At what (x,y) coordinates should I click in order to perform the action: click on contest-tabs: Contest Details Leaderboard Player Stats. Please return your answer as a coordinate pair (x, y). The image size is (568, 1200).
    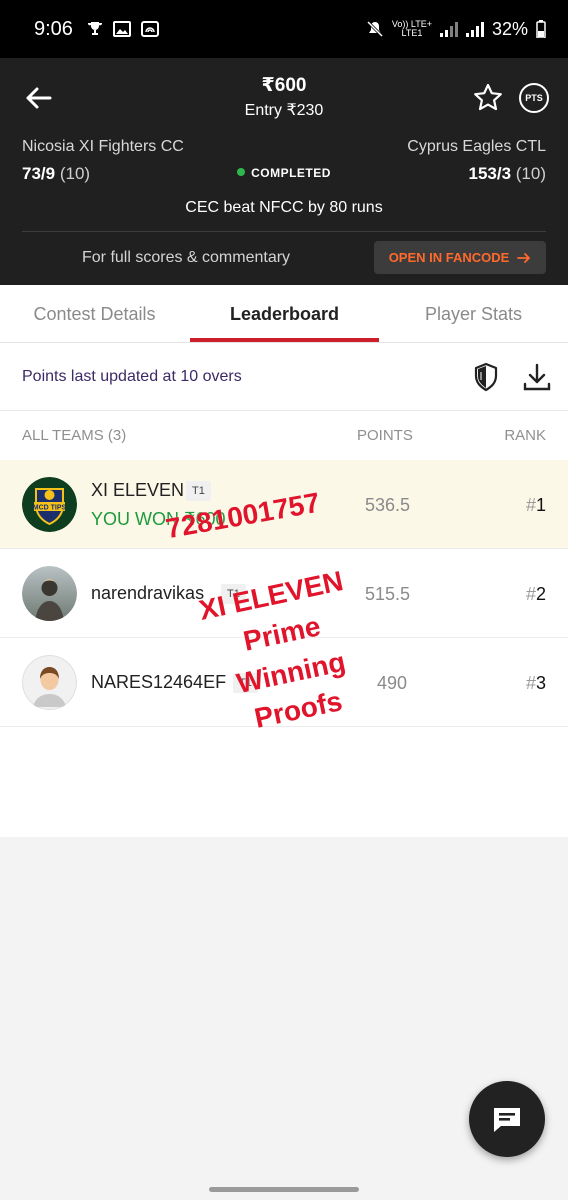
    Looking at the image, I should click on (284, 314).